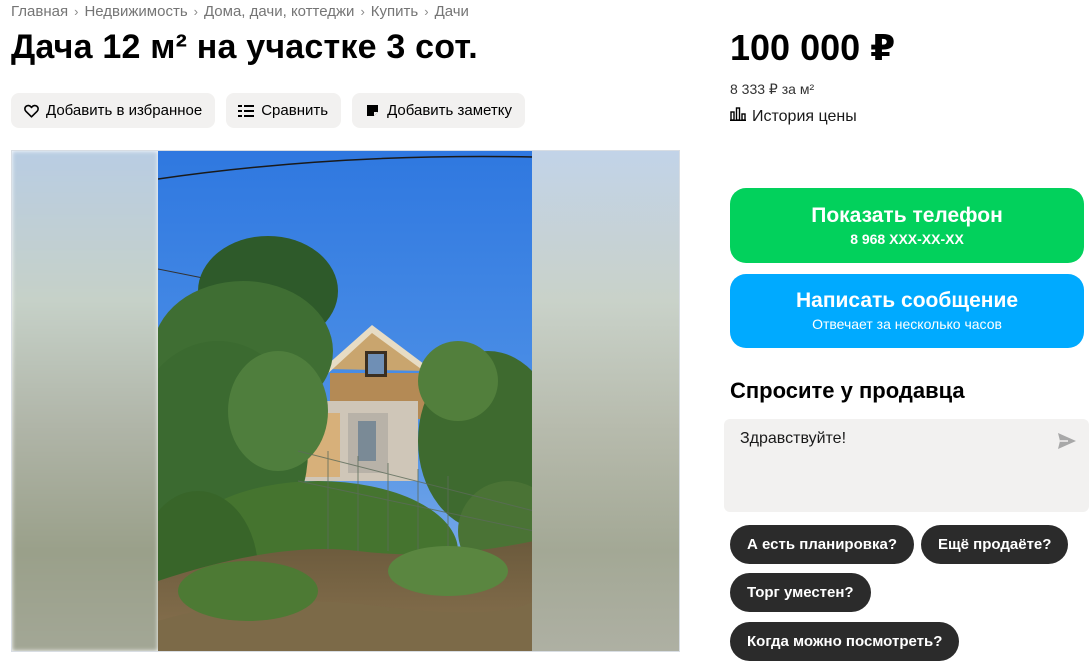 Image resolution: width=1089 pixels, height=668 pixels. I want to click on breadcrumb-item-dachas: Дачи, so click(452, 11).